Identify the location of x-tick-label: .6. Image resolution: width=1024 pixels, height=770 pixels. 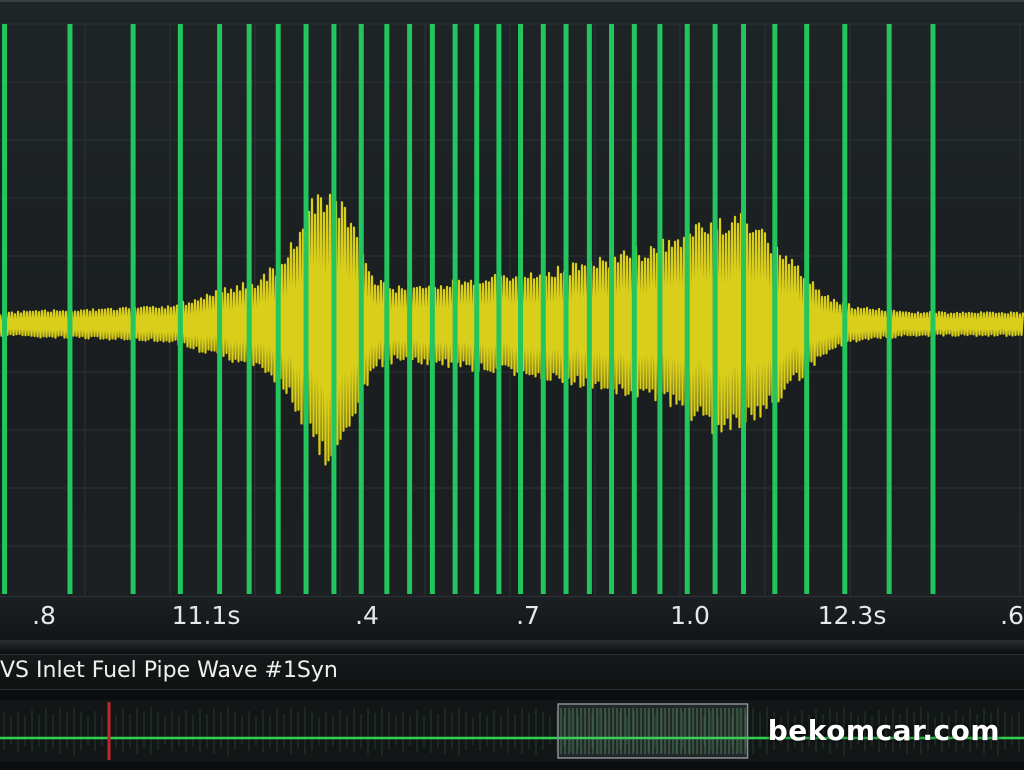
(1012, 615).